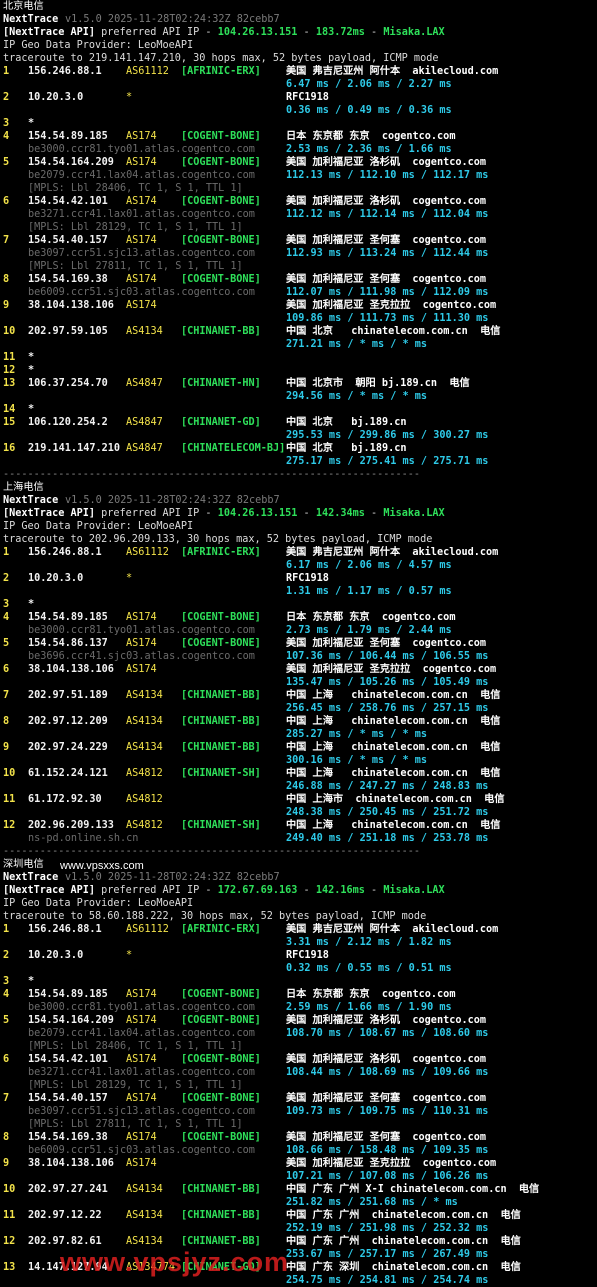 The image size is (597, 1287). What do you see at coordinates (300, 396) in the screenshot?
I see `hop-detail-row: 294.56 ms / * ms / * ms` at bounding box center [300, 396].